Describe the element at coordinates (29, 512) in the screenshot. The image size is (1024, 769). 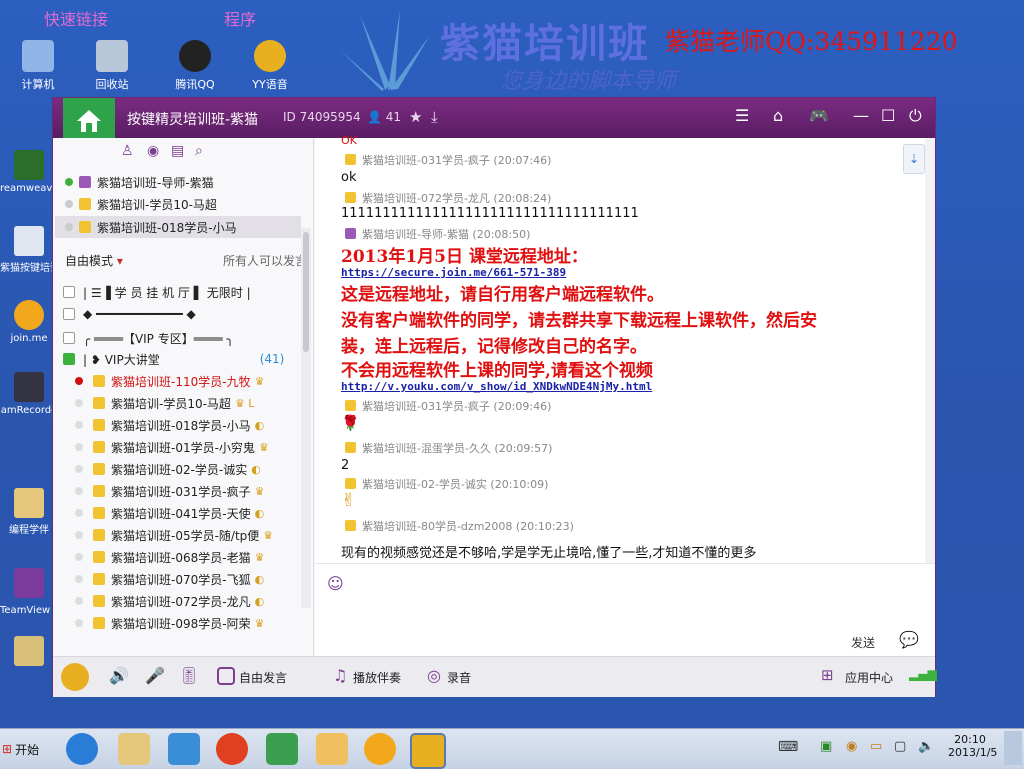
I see `programming-folder-desktop-icon: 编程学伴` at that location.